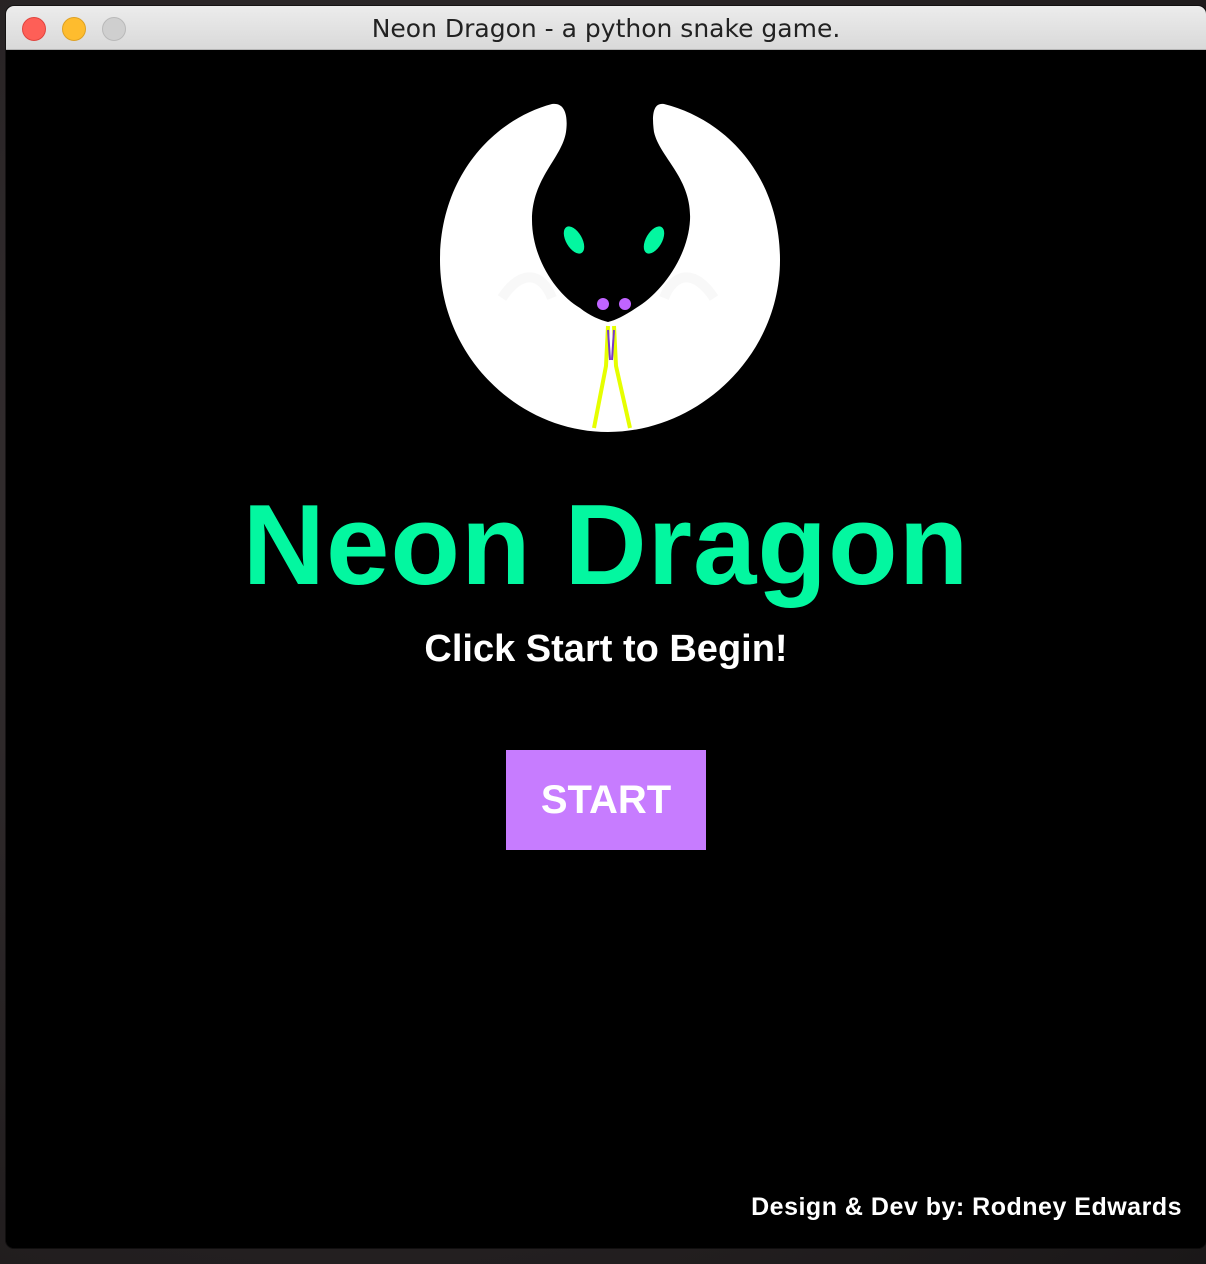 Image resolution: width=1206 pixels, height=1264 pixels. I want to click on start-prompt: Click Start to Begin!, so click(606, 649).